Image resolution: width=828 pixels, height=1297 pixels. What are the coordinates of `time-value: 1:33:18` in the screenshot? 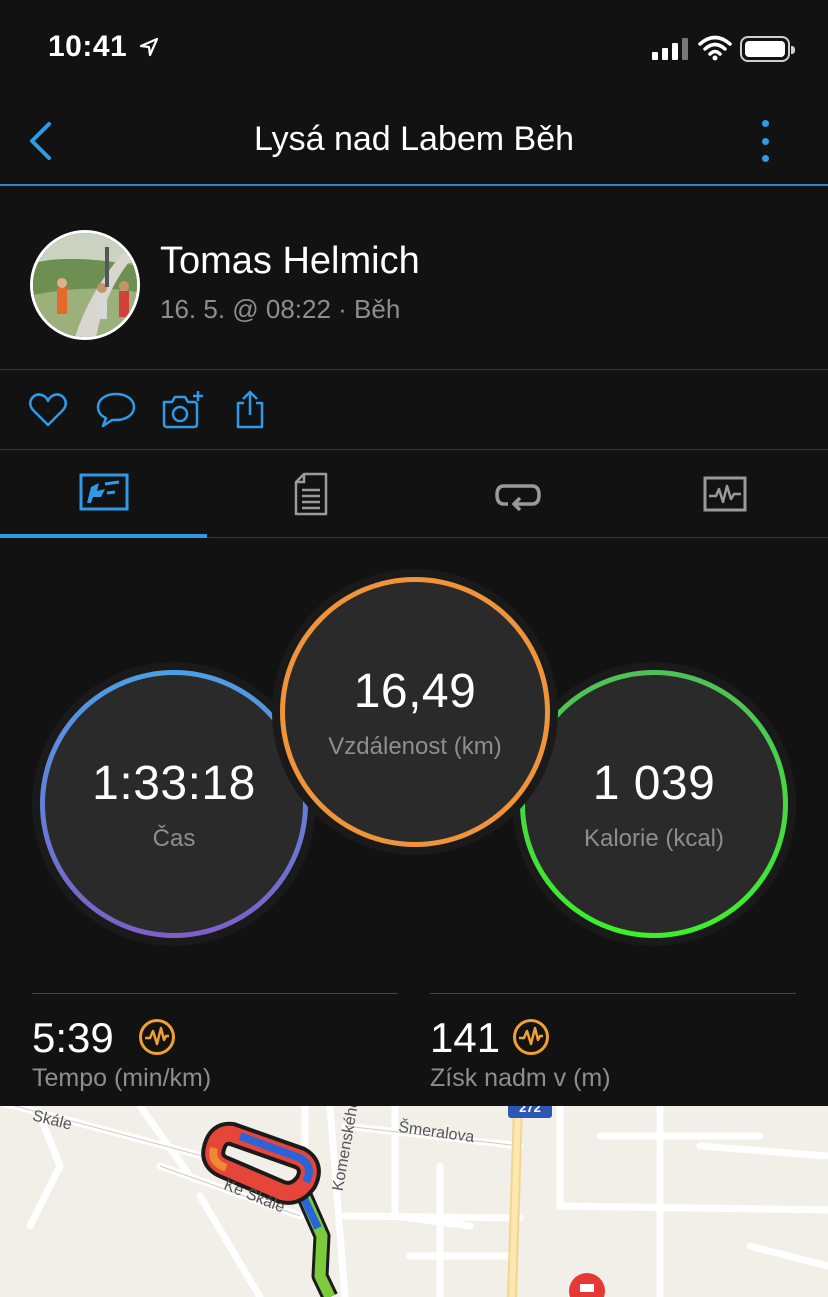 It's located at (174, 783).